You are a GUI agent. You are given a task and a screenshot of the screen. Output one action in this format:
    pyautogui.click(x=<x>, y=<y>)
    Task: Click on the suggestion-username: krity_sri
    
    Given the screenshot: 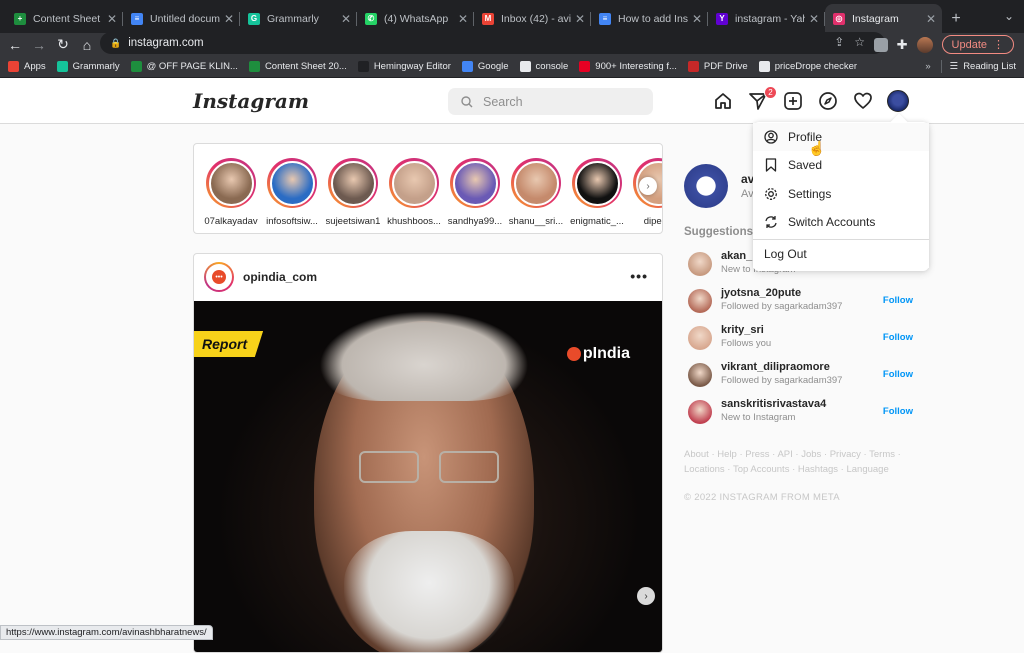 What is the action you would take?
    pyautogui.click(x=742, y=330)
    